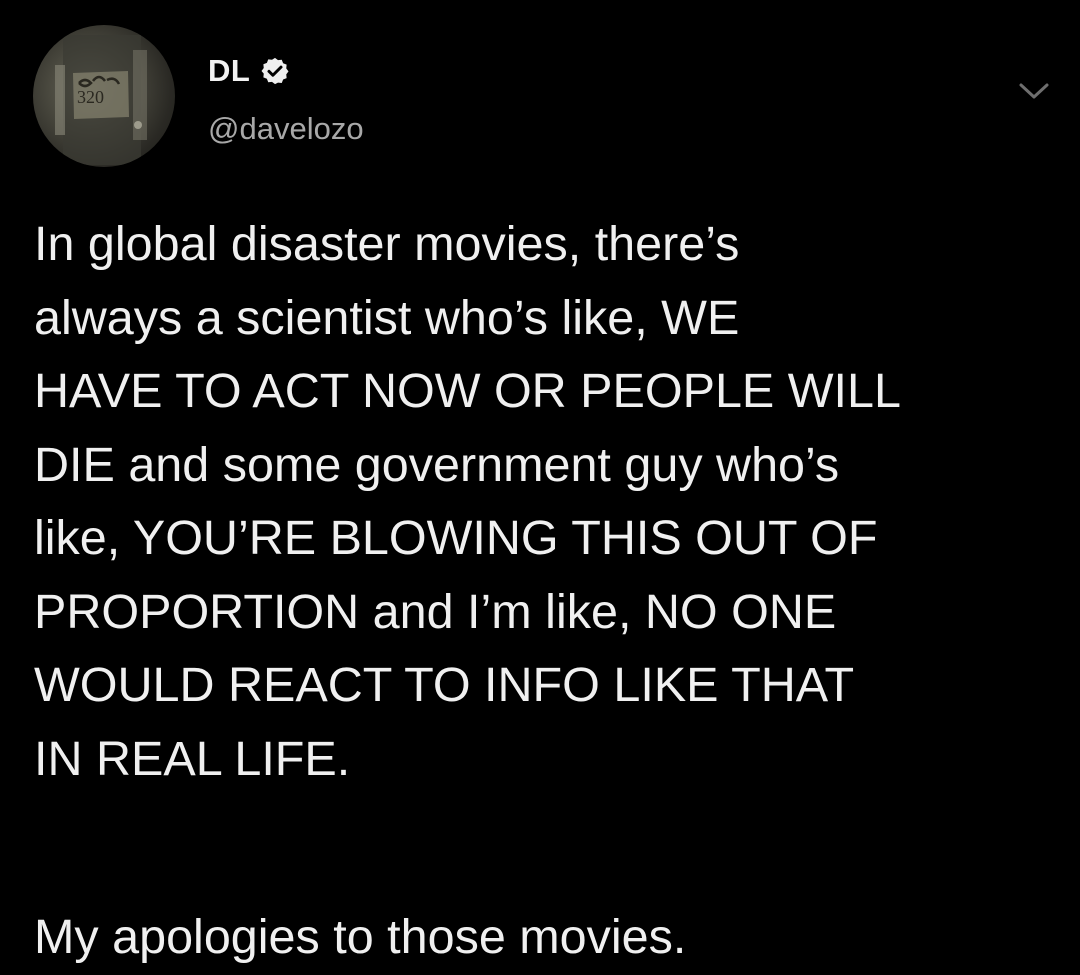 The image size is (1080, 975). I want to click on tweet-closing-paragraph: My apologies to those movies., so click(544, 938).